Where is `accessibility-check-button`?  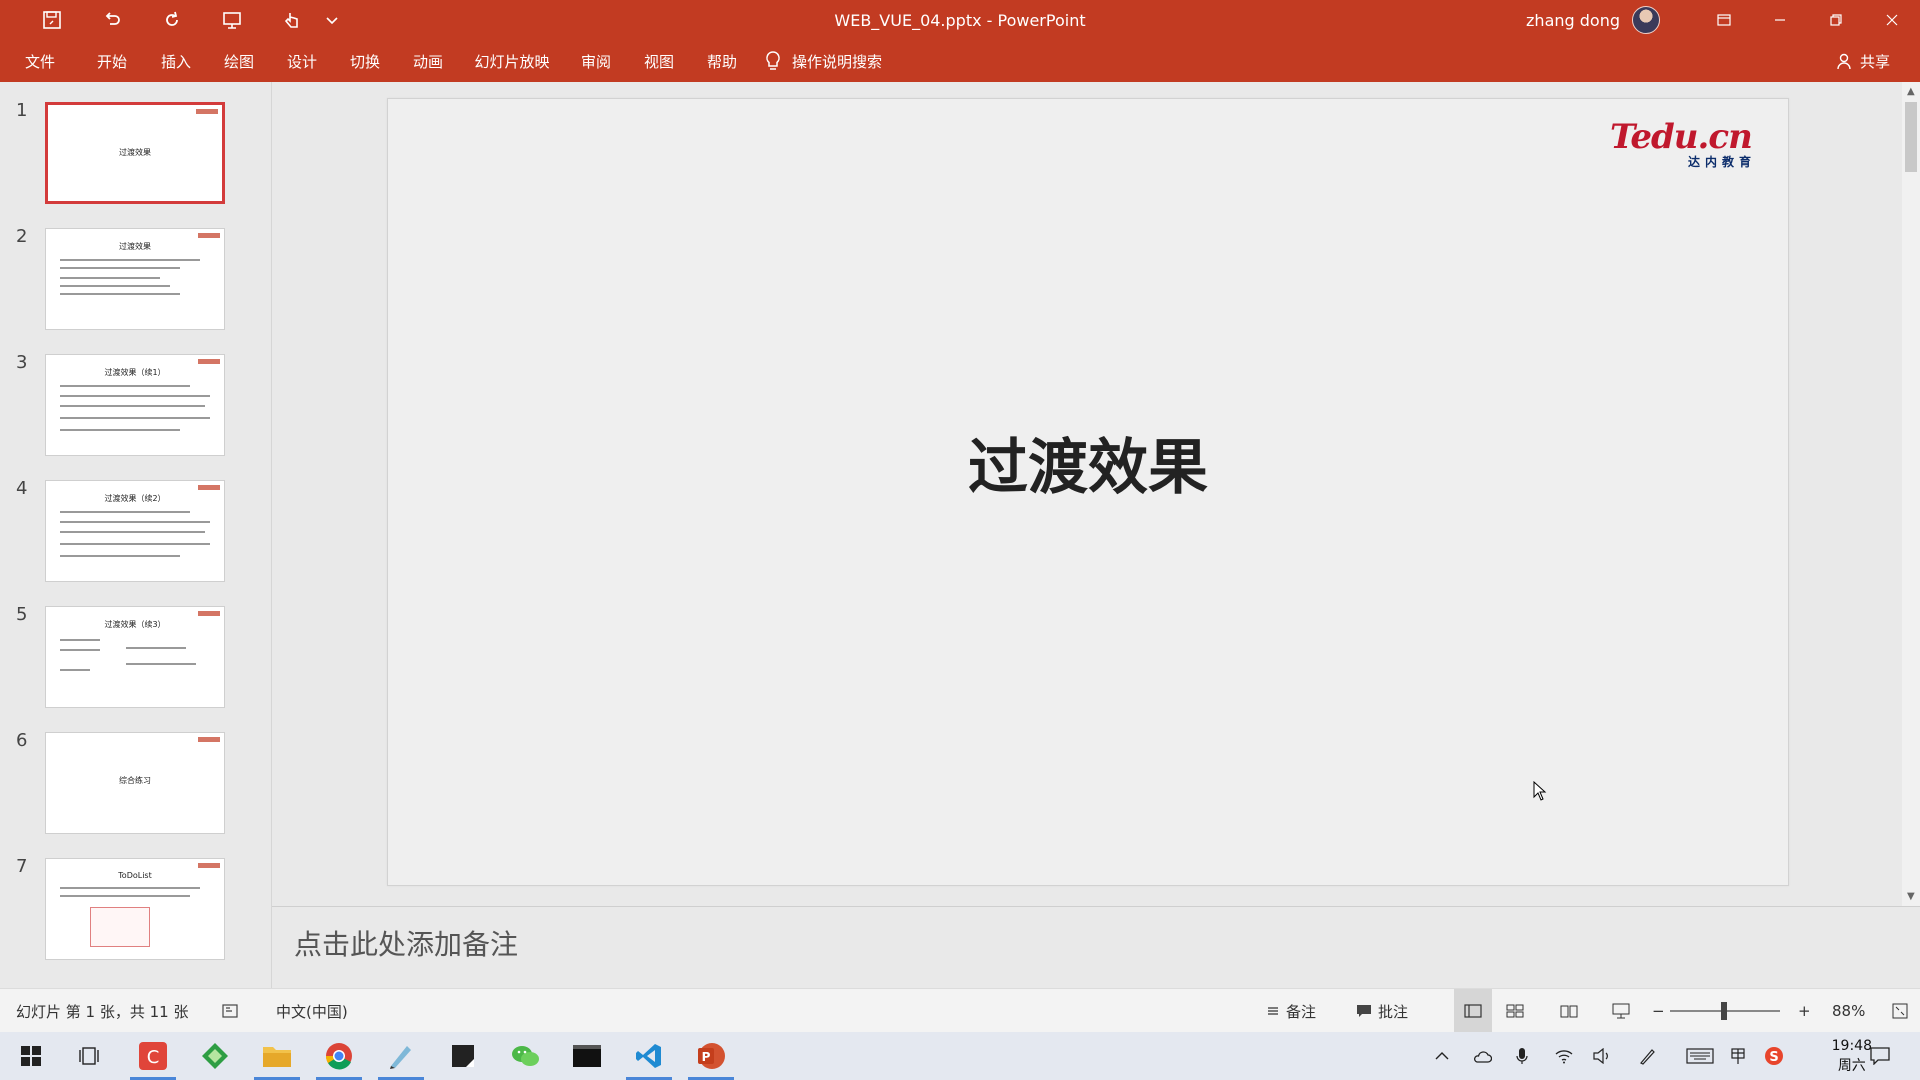
accessibility-check-button is located at coordinates (230, 1011).